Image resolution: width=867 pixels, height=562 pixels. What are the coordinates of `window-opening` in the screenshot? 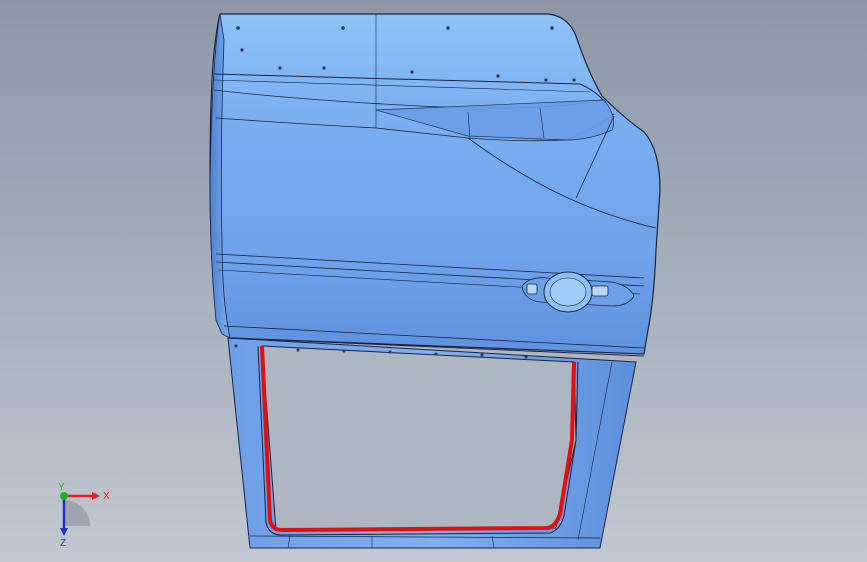 It's located at (419, 438).